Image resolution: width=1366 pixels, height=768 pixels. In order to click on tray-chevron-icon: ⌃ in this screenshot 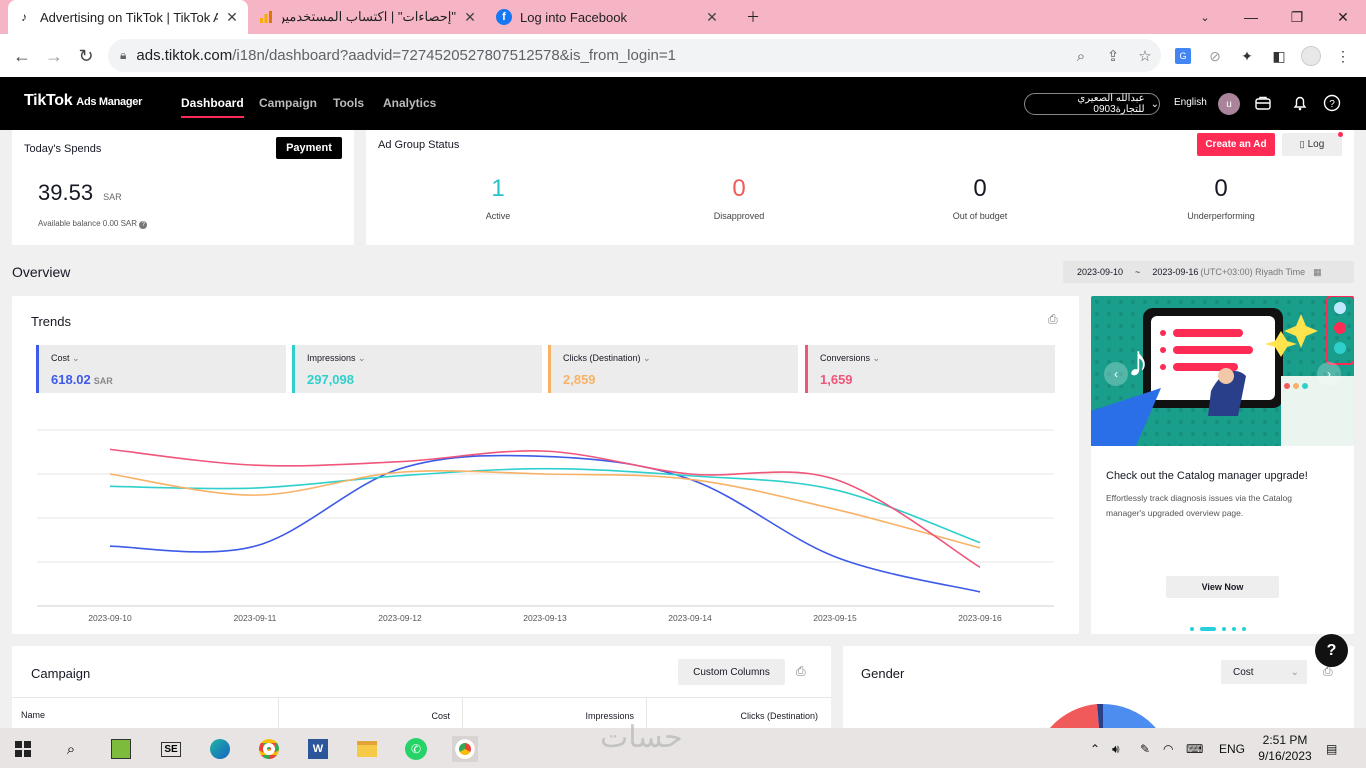, I will do `click(1095, 749)`.